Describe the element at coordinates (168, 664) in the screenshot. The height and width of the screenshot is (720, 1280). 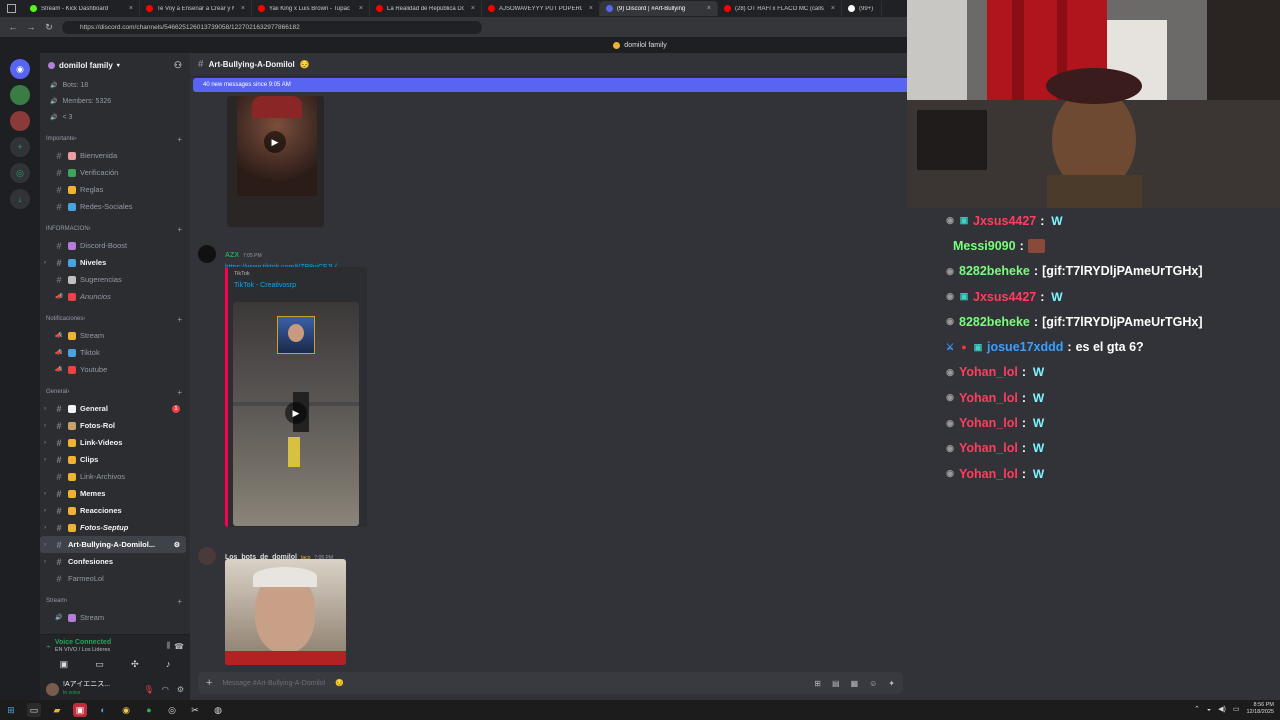
I see `soundboard-icon: ♪` at that location.